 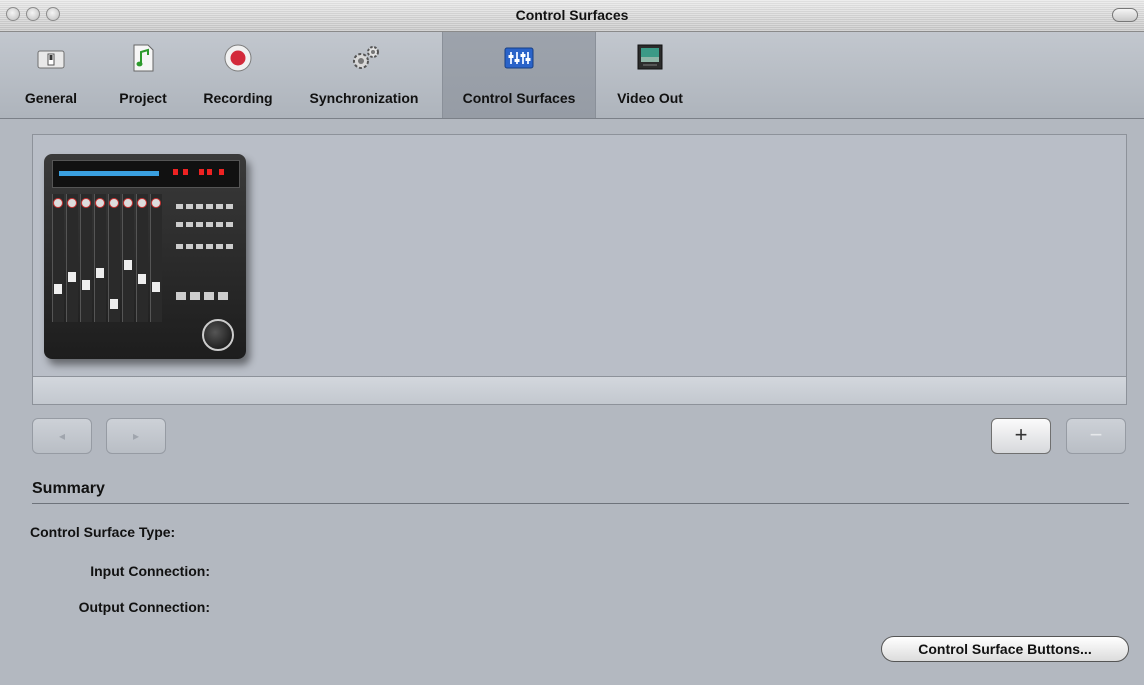 What do you see at coordinates (1096, 436) in the screenshot?
I see `remove-surface-button: −` at bounding box center [1096, 436].